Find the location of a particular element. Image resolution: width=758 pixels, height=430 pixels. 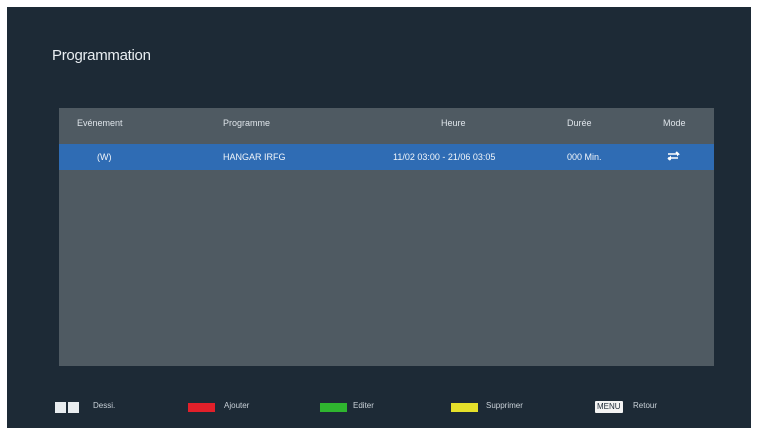

column-header-programme: Programme is located at coordinates (247, 123).